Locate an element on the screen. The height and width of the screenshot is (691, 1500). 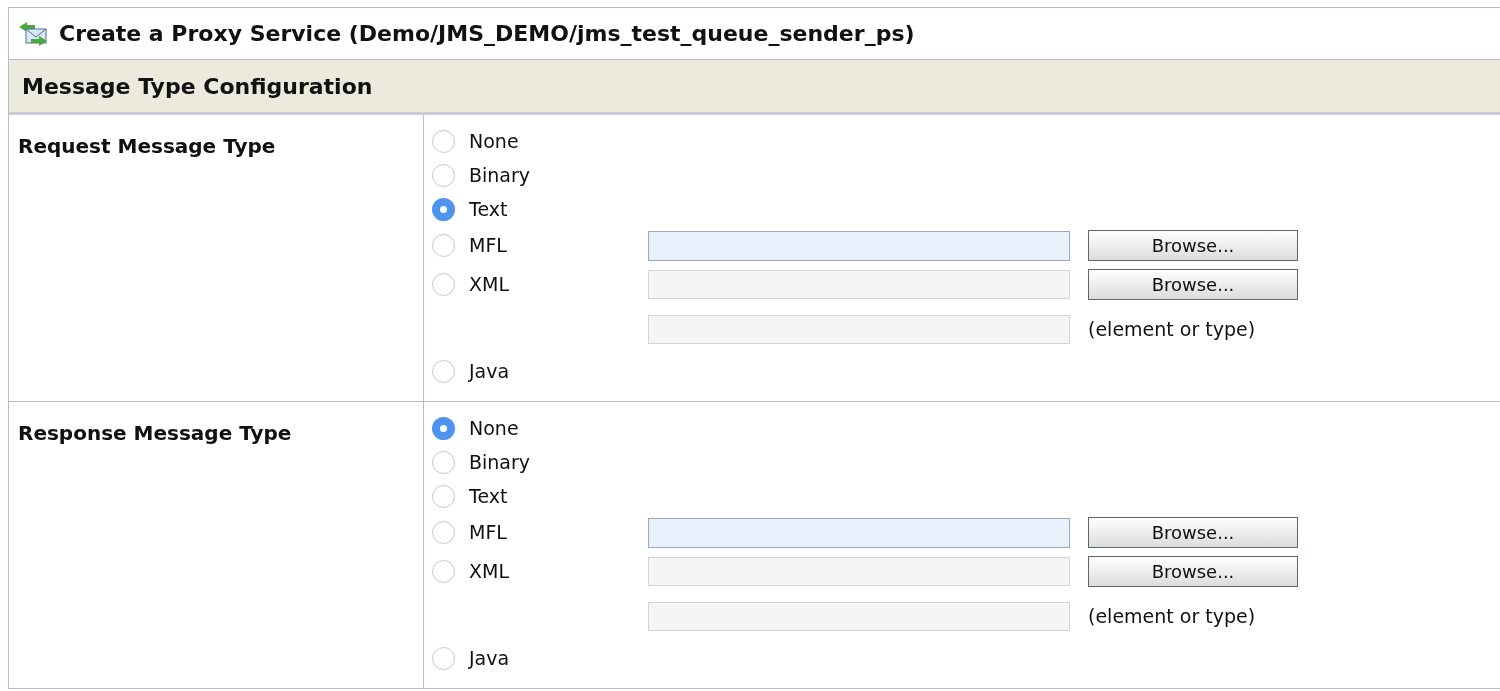
row-label: Response Message Type is located at coordinates (155, 433).